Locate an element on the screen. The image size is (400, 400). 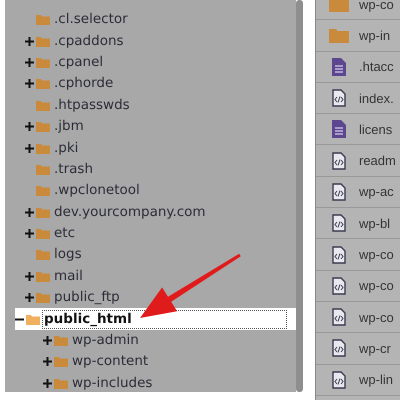
folder-name: .pki is located at coordinates (66, 148).